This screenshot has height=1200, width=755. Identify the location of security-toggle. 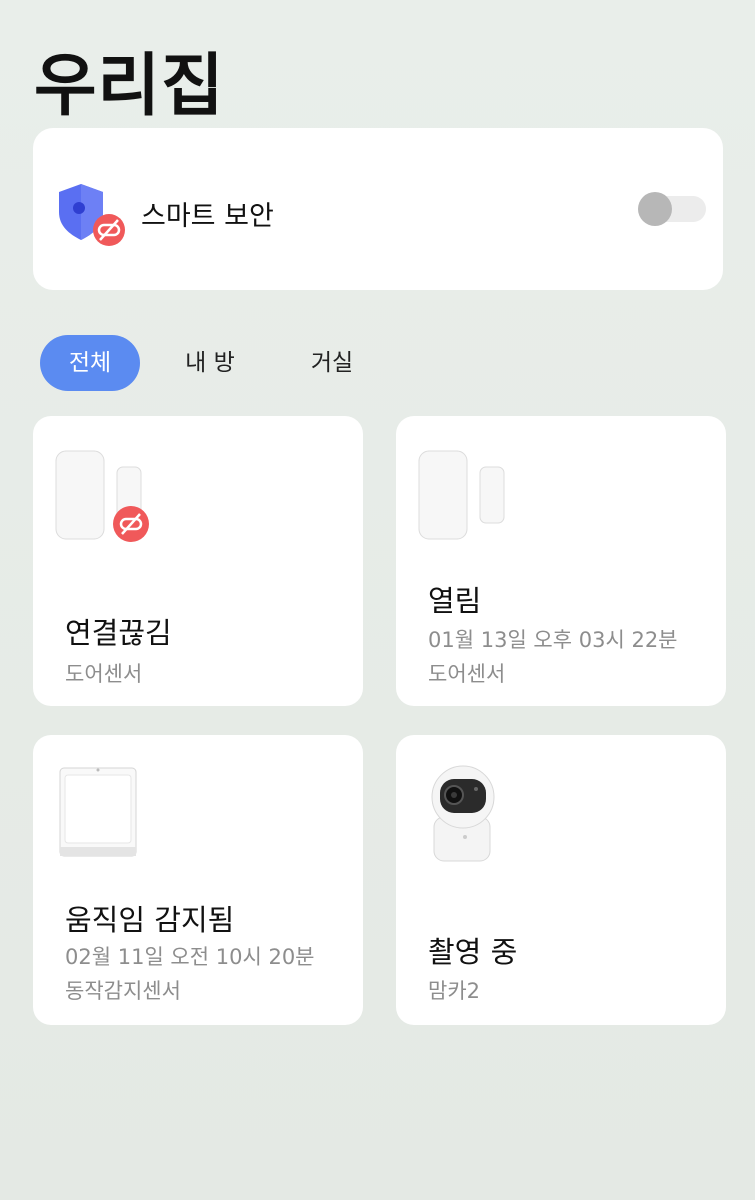
(672, 209).